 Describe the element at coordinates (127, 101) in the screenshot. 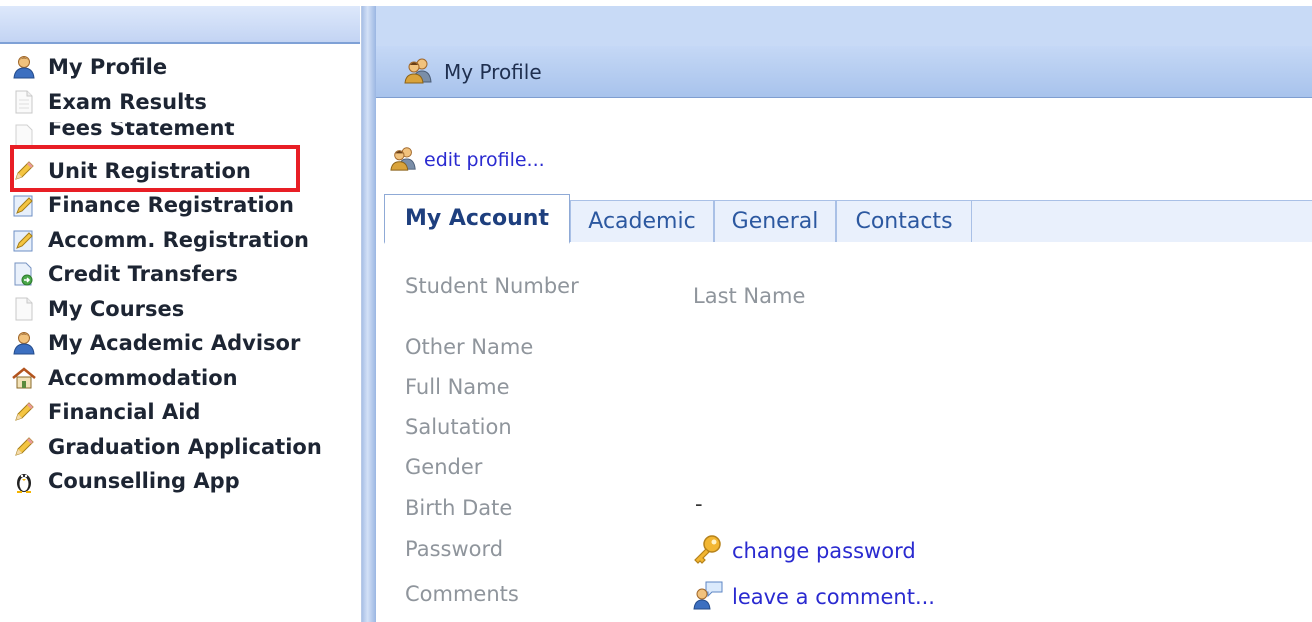

I see `sidebar-item-label: Exam Results` at that location.